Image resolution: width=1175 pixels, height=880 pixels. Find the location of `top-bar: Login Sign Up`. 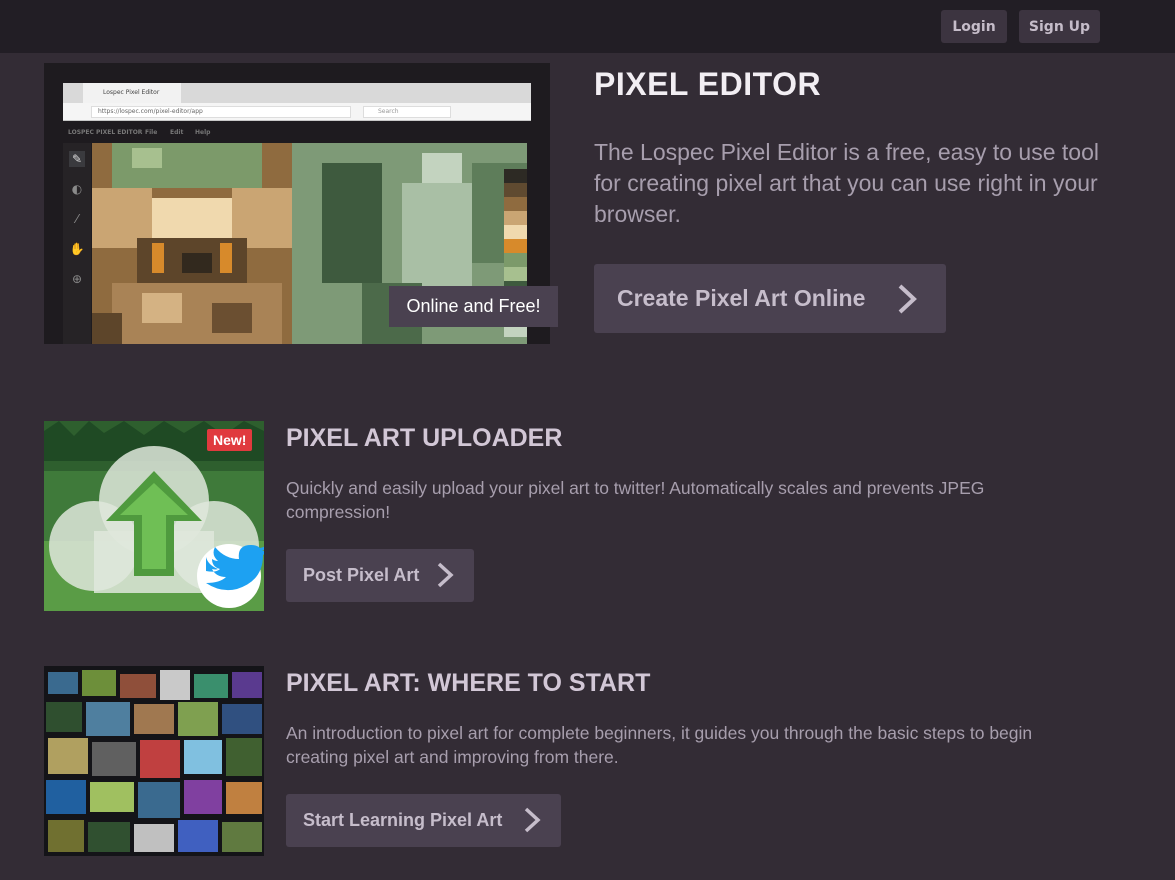

top-bar: Login Sign Up is located at coordinates (587, 26).